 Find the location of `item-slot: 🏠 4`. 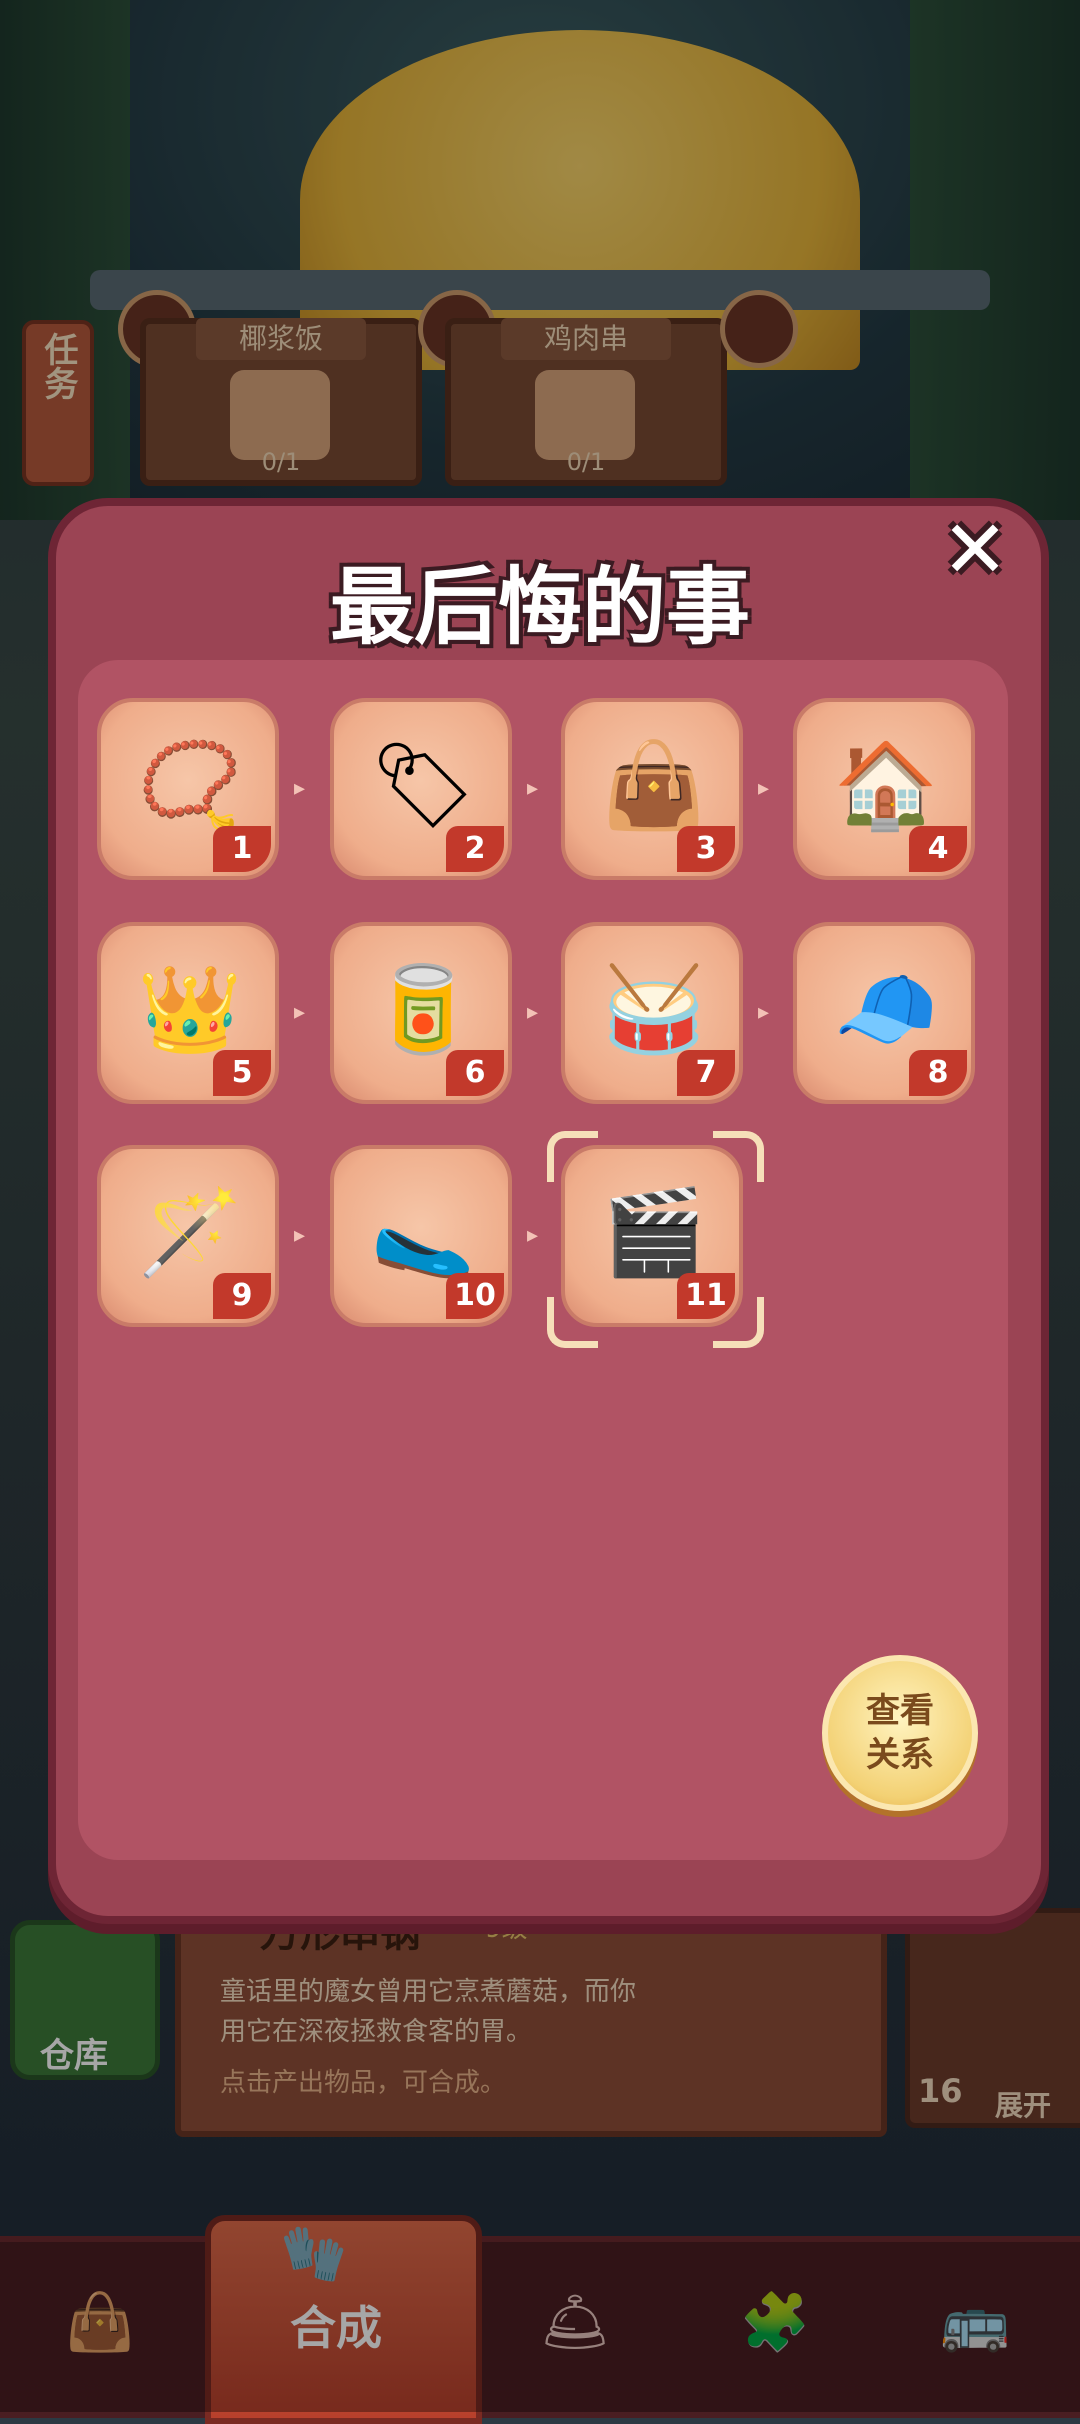

item-slot: 🏠 4 is located at coordinates (884, 789).